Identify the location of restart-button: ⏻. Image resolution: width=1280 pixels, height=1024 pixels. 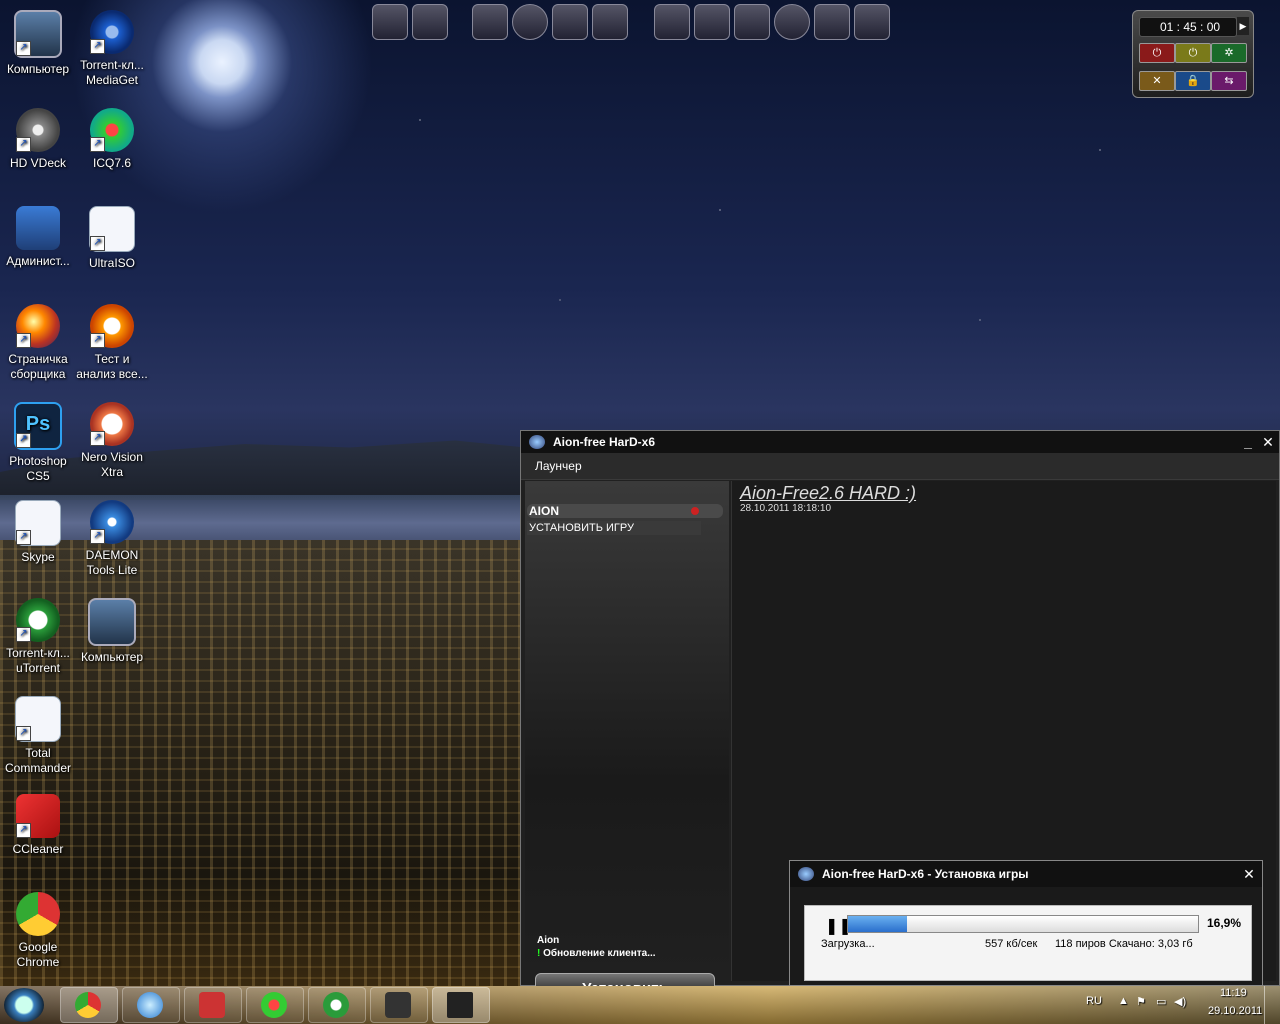
(1193, 53).